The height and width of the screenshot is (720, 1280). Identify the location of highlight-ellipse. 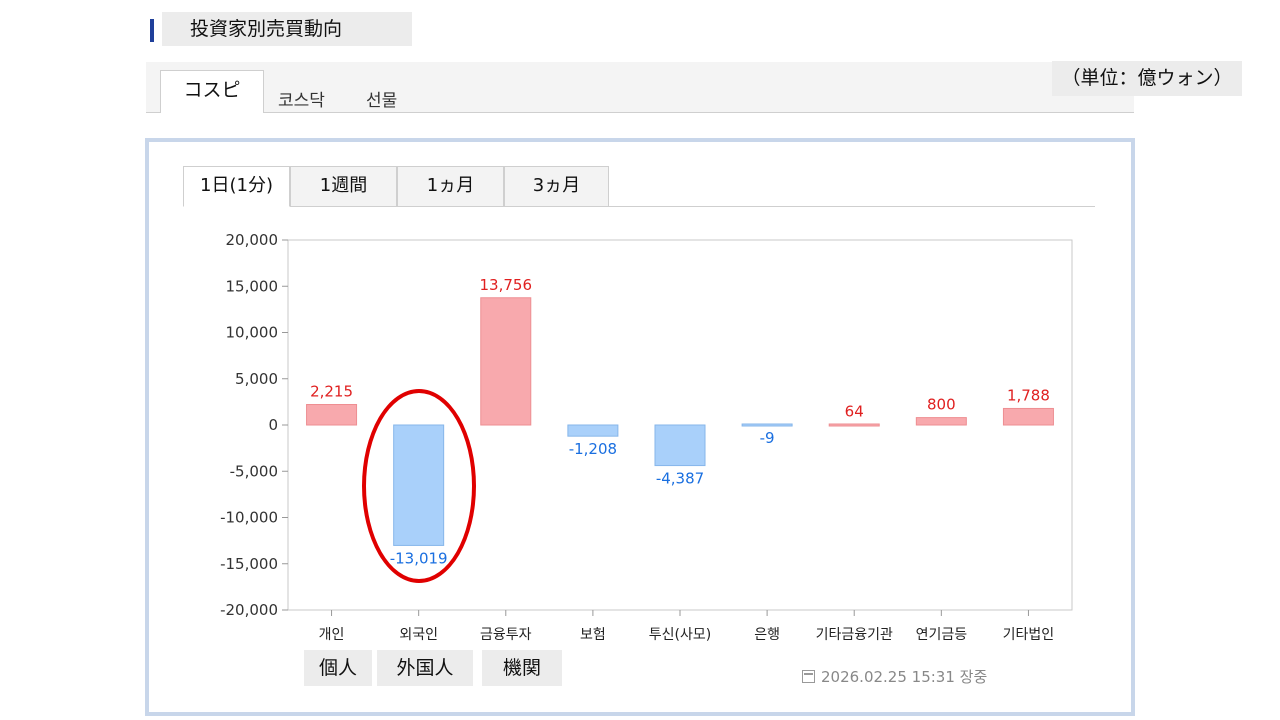
(419, 486).